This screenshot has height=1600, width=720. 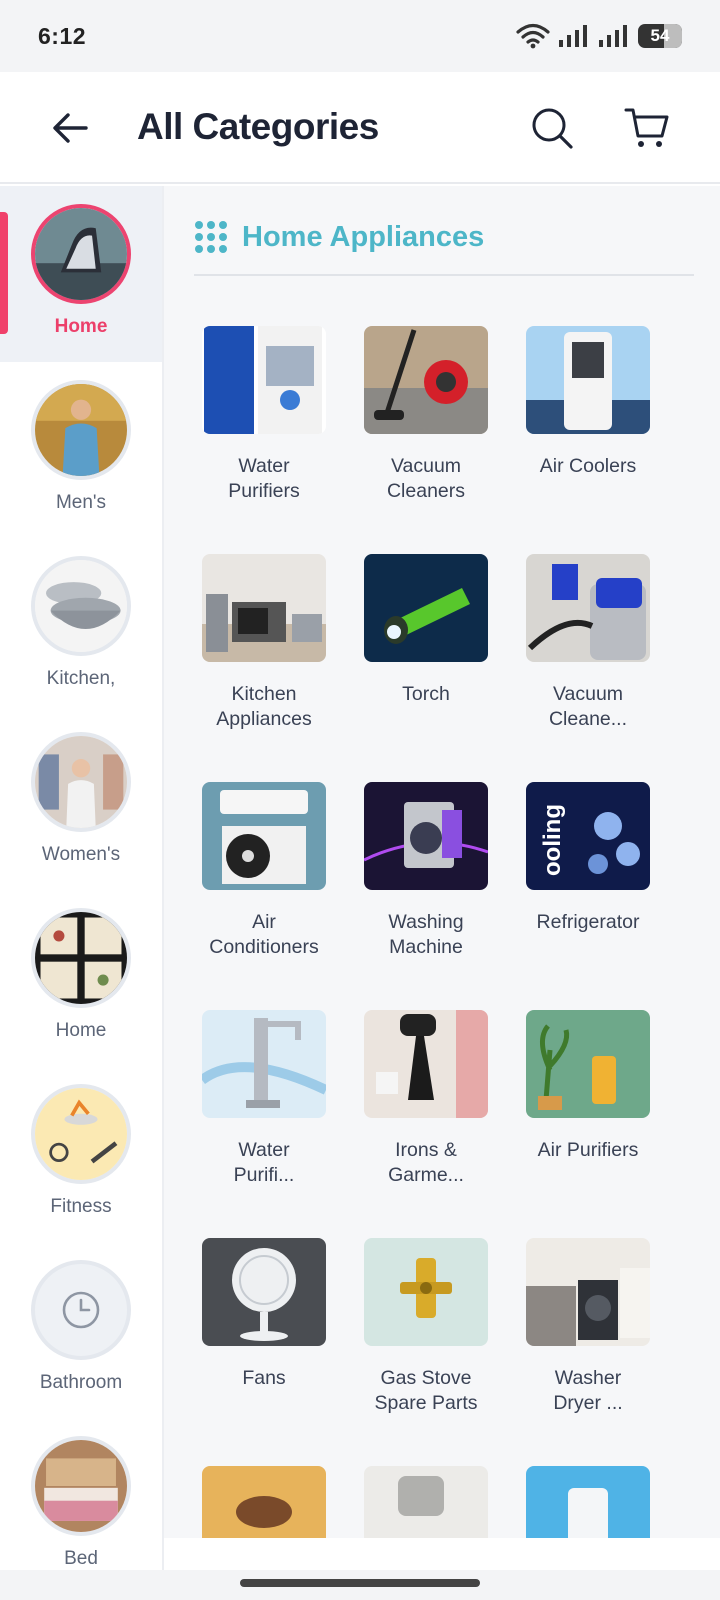 I want to click on sidebar-thumb-iron, so click(x=81, y=254).